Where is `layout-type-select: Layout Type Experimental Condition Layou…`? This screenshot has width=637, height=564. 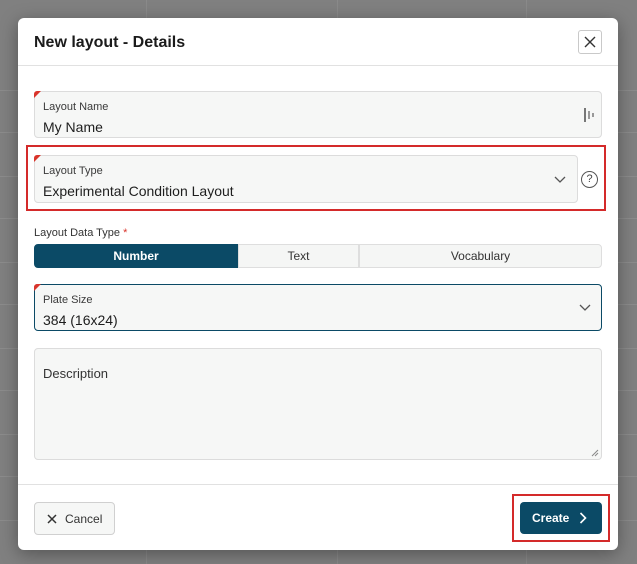 layout-type-select: Layout Type Experimental Condition Layou… is located at coordinates (306, 179).